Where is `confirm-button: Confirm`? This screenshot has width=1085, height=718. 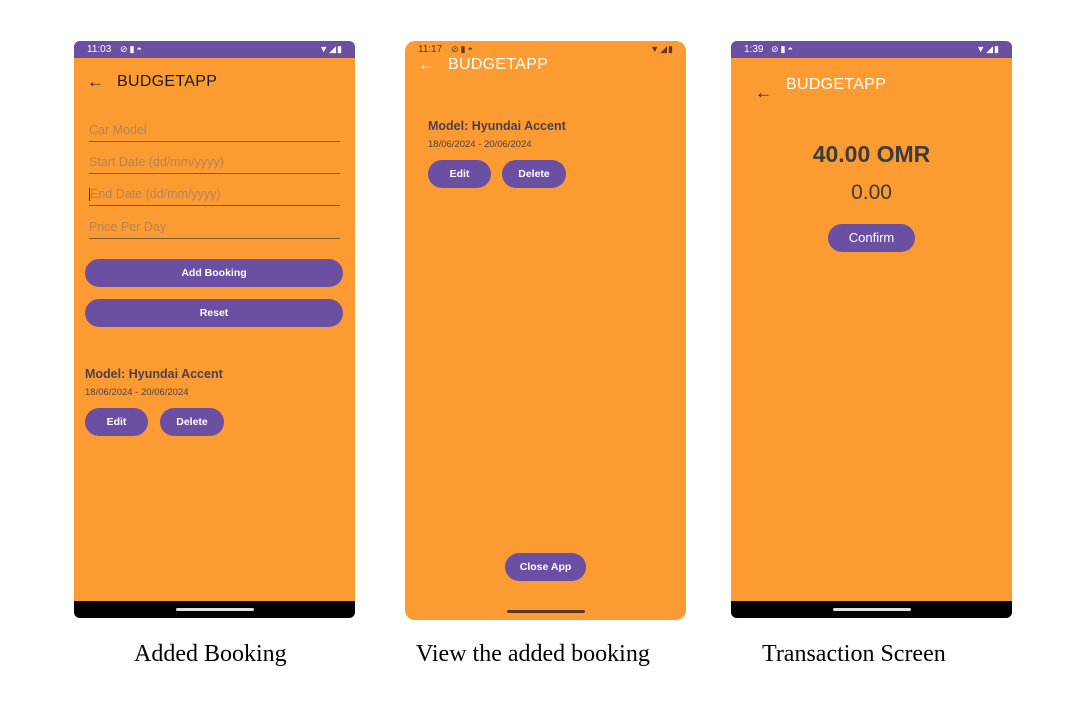
confirm-button: Confirm is located at coordinates (871, 238).